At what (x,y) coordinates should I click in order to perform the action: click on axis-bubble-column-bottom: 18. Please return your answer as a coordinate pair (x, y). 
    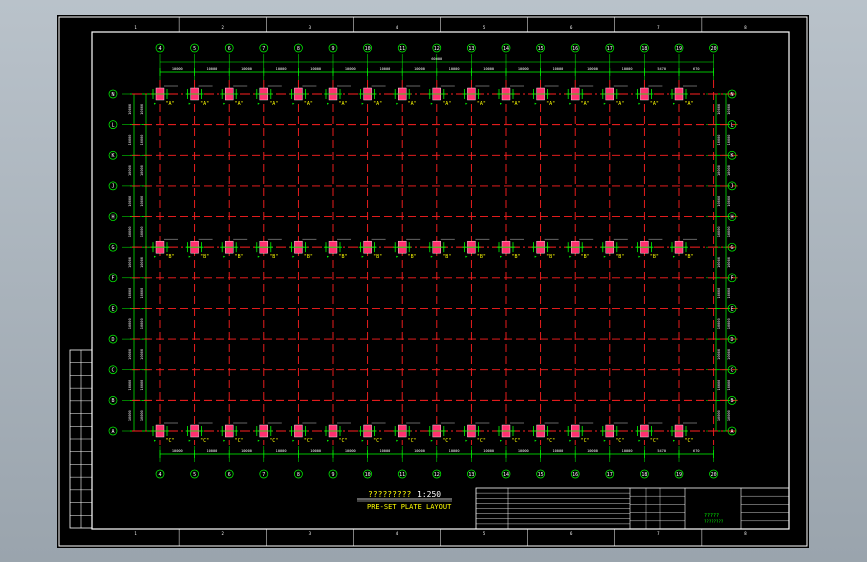
    Looking at the image, I should click on (644, 474).